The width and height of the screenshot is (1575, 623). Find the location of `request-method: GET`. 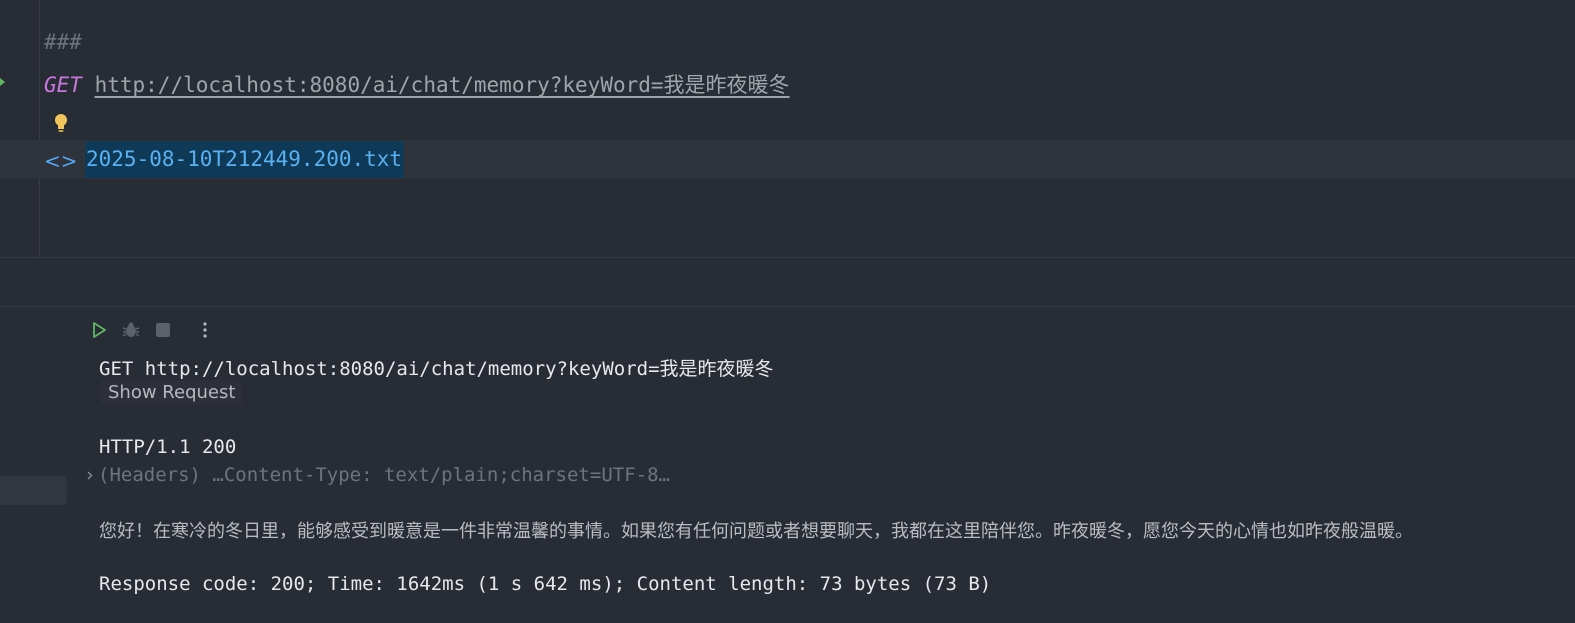

request-method: GET is located at coordinates (63, 85).